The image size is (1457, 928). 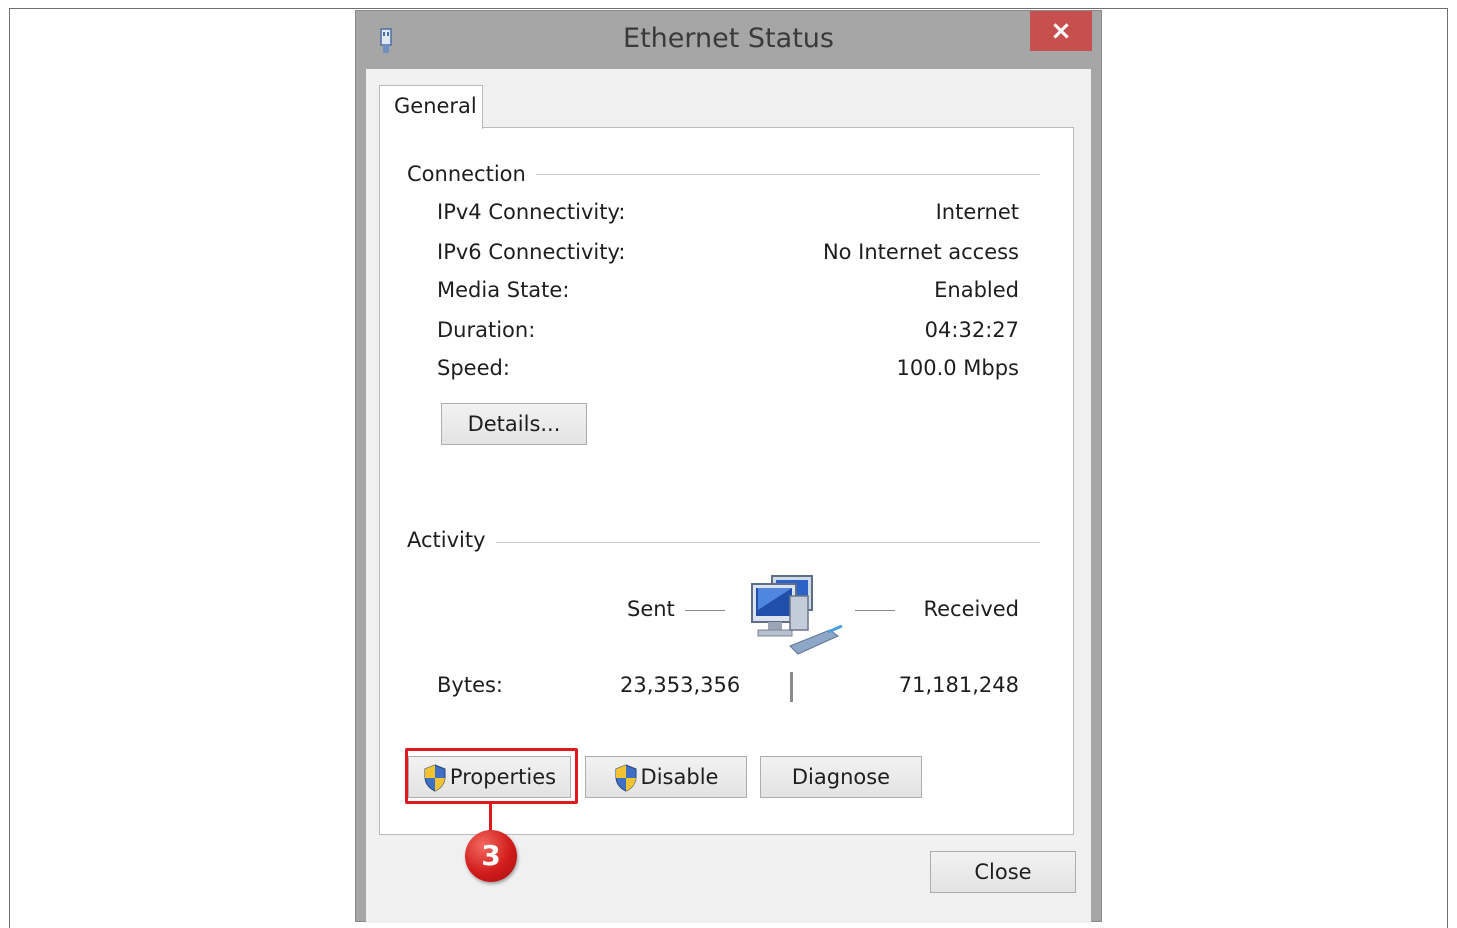 What do you see at coordinates (958, 685) in the screenshot?
I see `bytes-received-value: 71,181,248` at bounding box center [958, 685].